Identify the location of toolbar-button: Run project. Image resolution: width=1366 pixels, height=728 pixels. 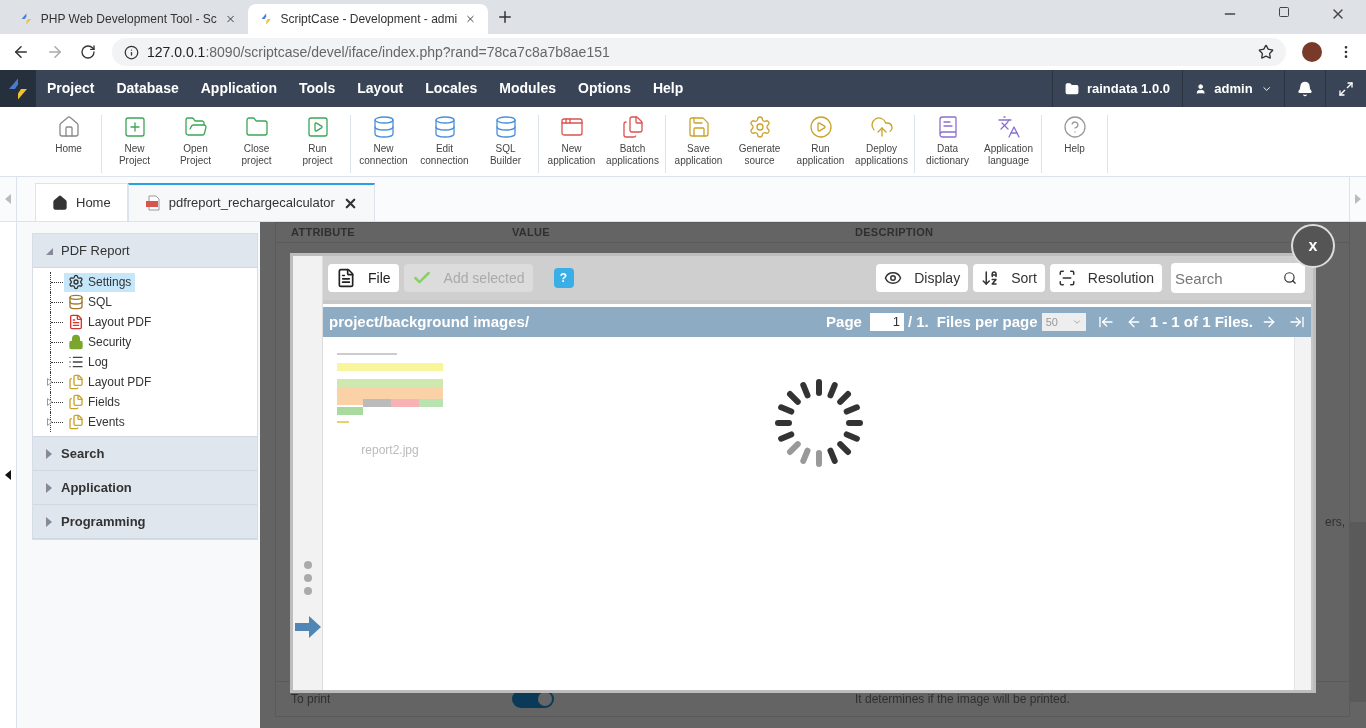
(317, 144).